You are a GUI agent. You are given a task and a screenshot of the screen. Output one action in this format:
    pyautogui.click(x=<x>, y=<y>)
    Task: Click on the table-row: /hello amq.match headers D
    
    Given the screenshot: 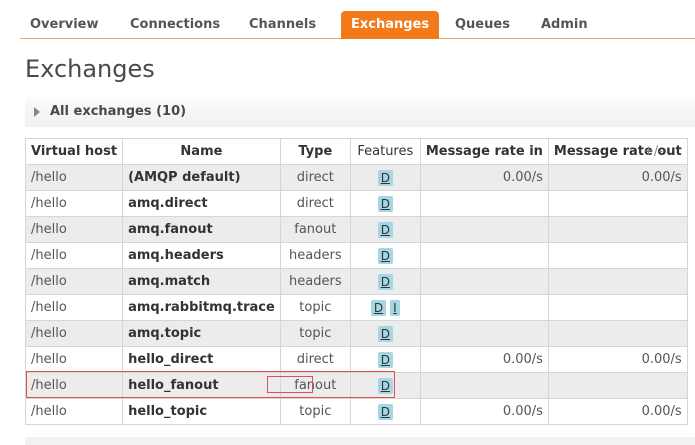 What is the action you would take?
    pyautogui.click(x=356, y=281)
    